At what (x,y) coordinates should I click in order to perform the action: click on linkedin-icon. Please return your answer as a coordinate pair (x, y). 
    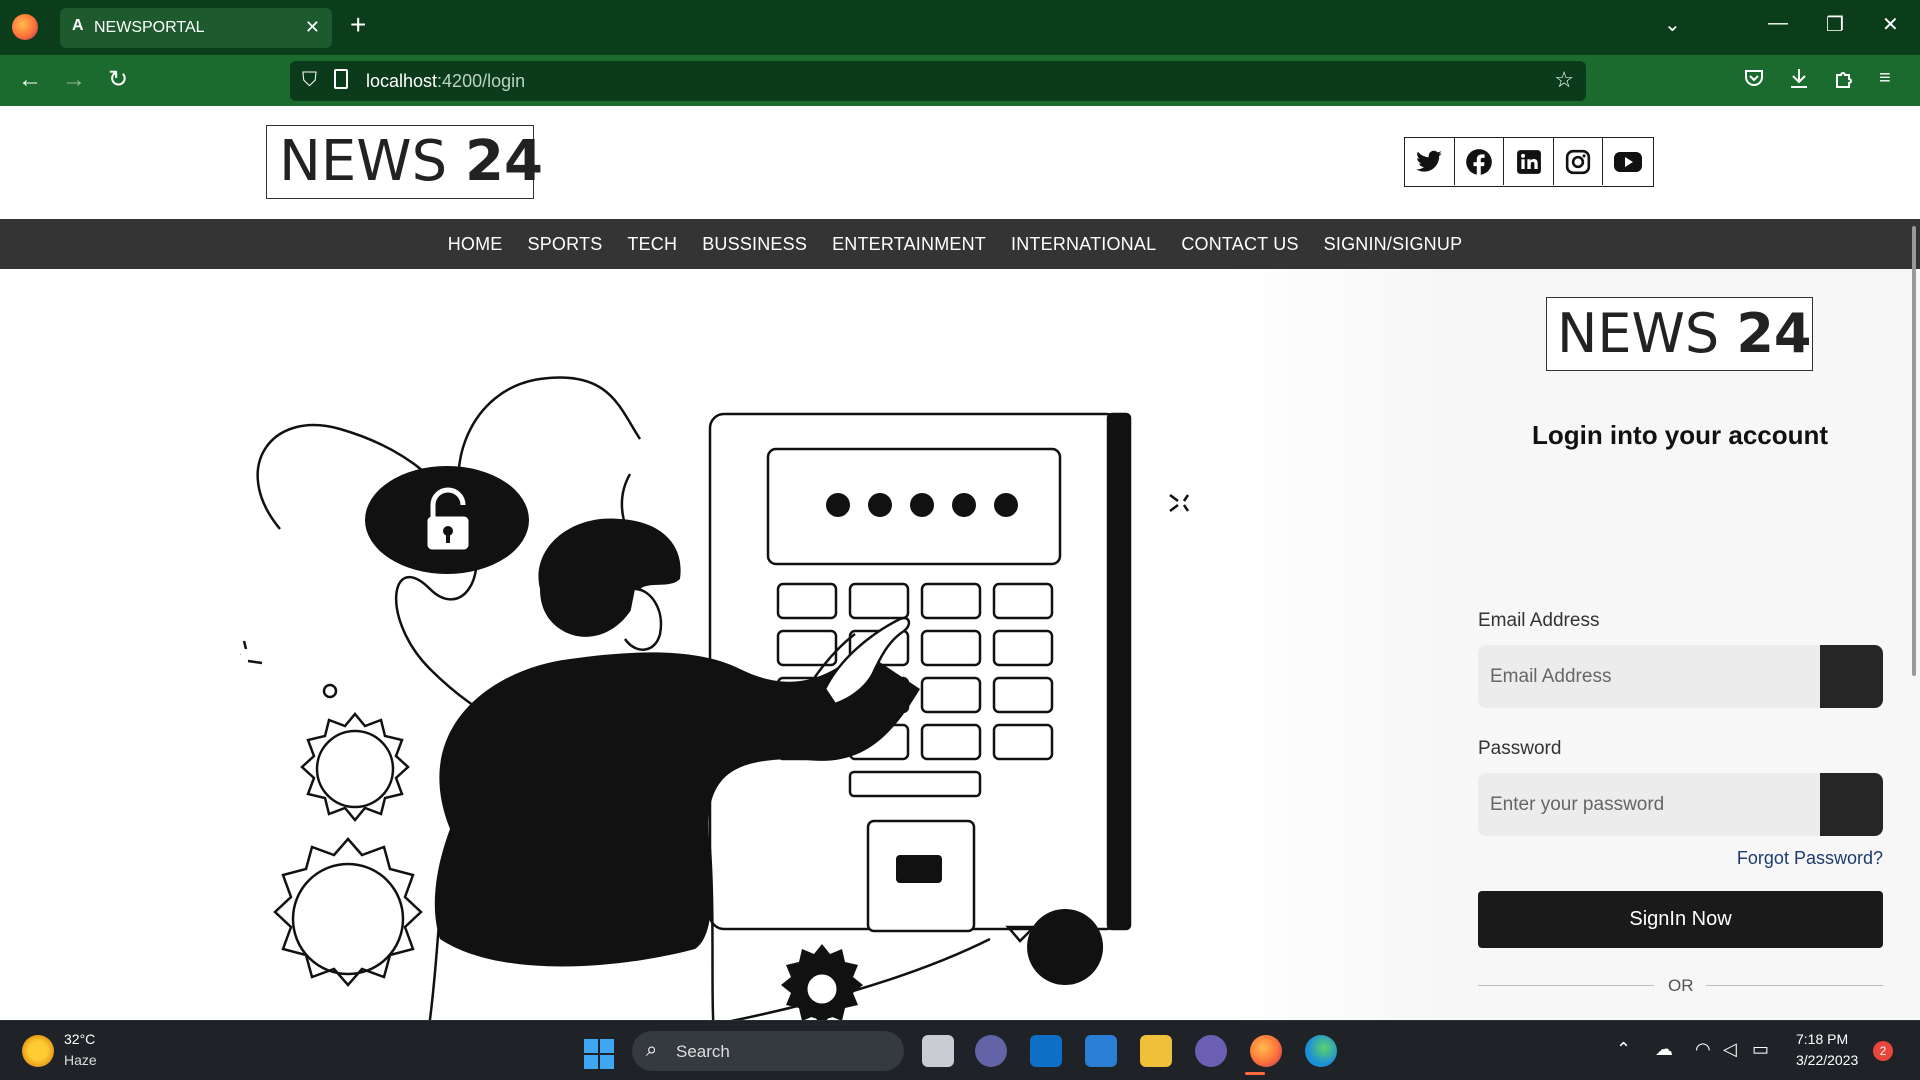
    Looking at the image, I should click on (1529, 161).